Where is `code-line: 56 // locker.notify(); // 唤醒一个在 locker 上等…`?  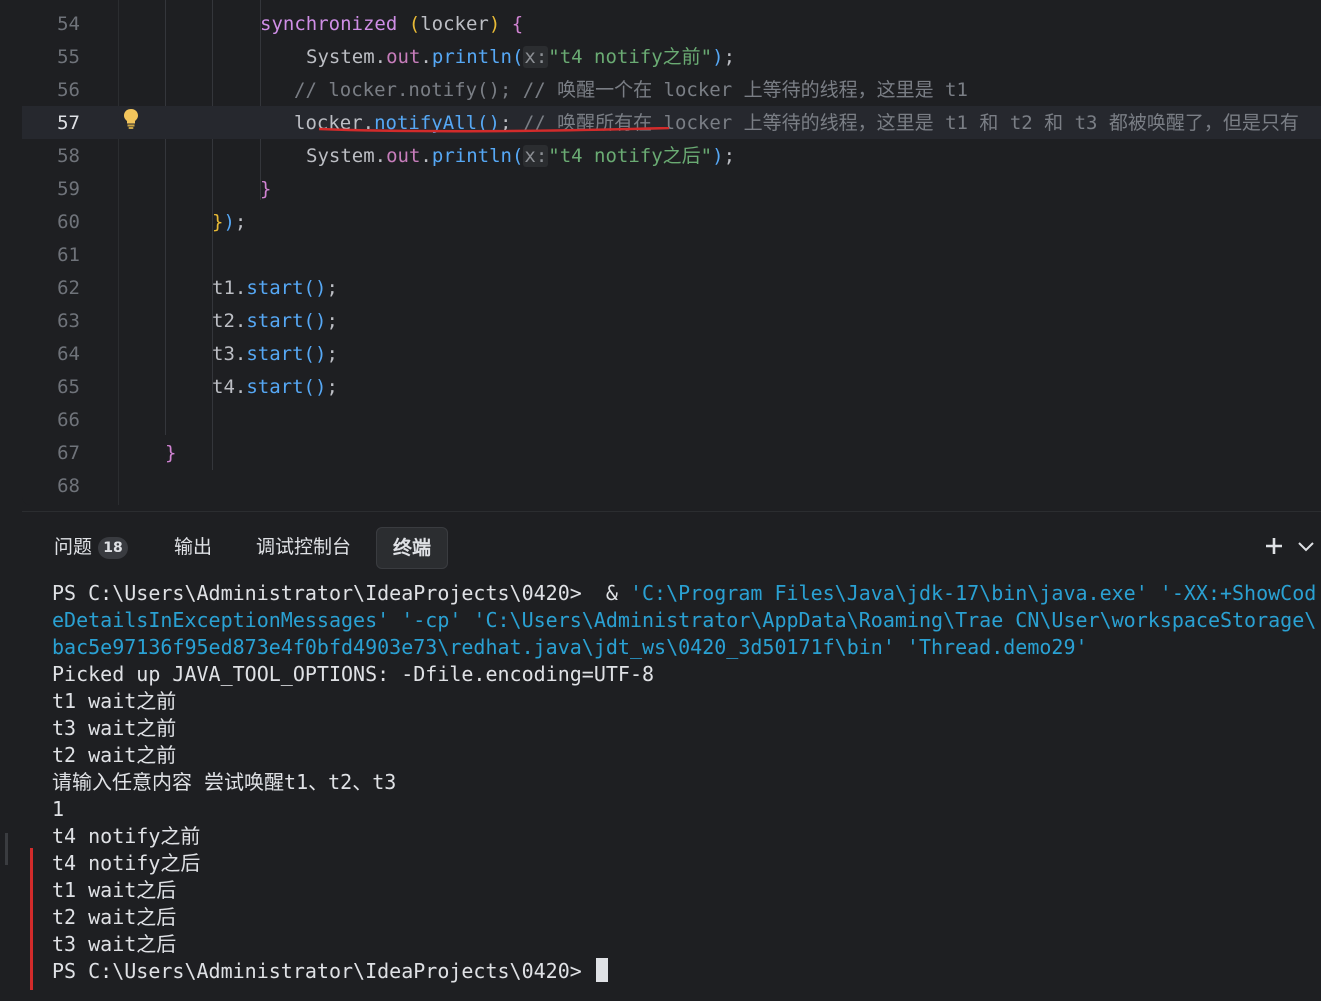 code-line: 56 // locker.notify(); // 唤醒一个在 locker 上等… is located at coordinates (671, 89).